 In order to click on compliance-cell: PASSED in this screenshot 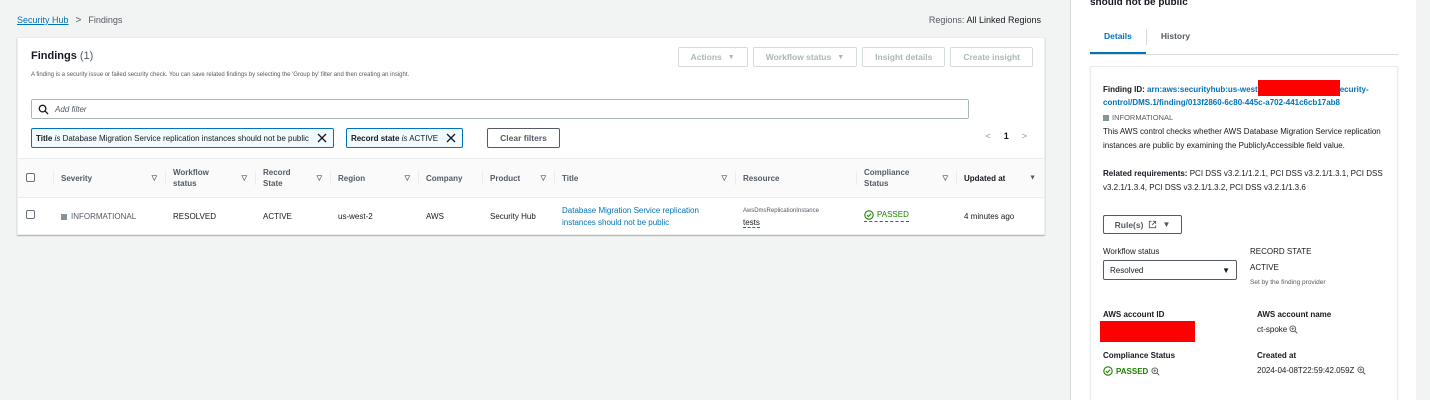, I will do `click(906, 217)`.